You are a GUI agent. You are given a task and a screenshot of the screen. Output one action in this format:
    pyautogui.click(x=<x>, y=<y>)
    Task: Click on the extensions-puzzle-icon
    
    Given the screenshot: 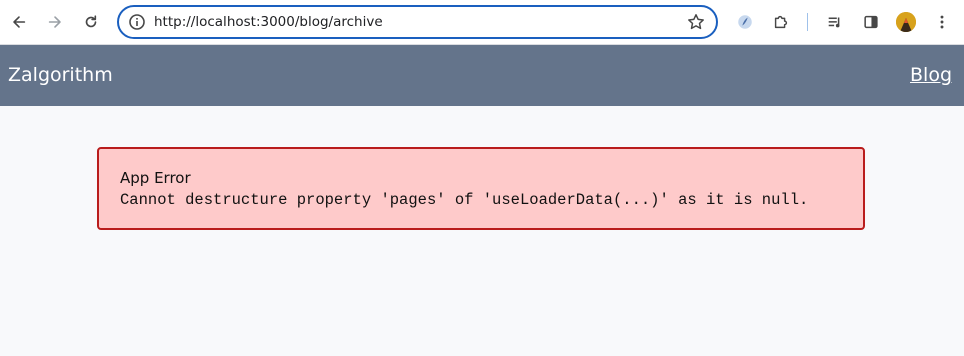 What is the action you would take?
    pyautogui.click(x=781, y=22)
    